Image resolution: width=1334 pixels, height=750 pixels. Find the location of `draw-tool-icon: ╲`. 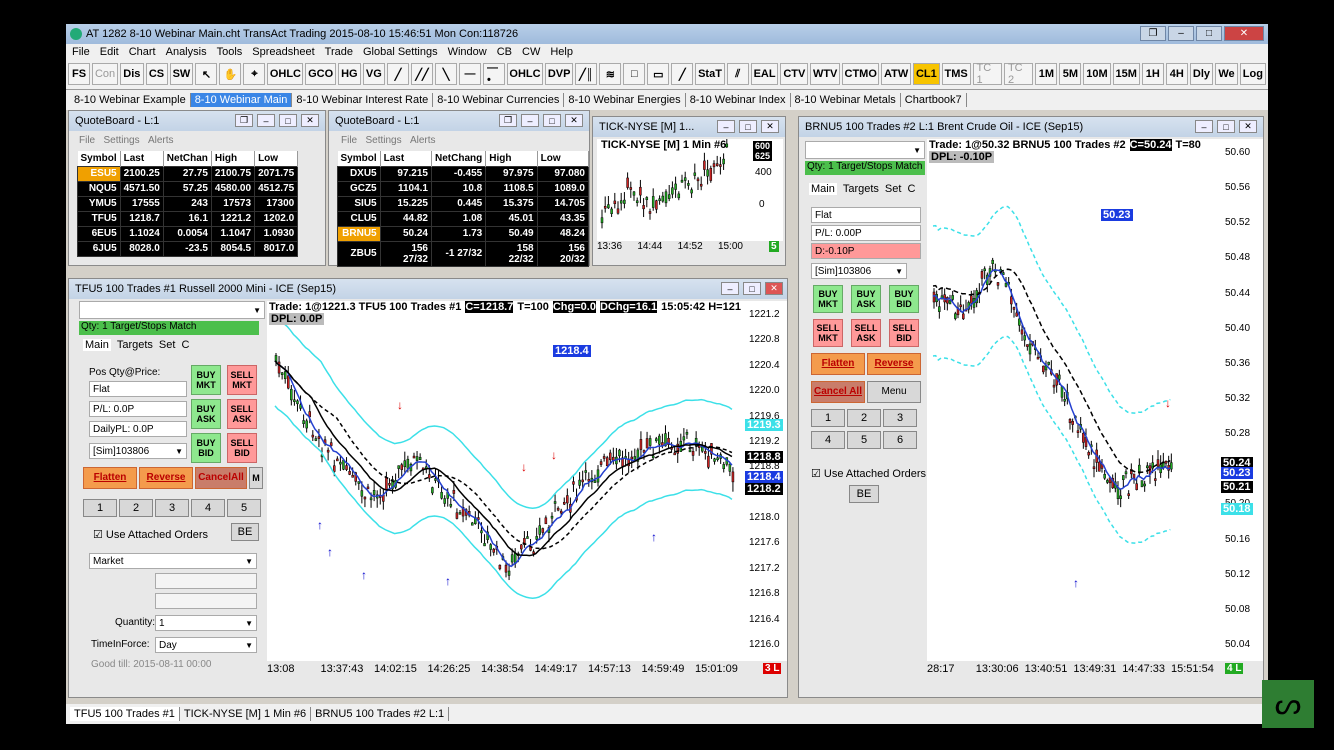

draw-tool-icon: ╲ is located at coordinates (446, 74).